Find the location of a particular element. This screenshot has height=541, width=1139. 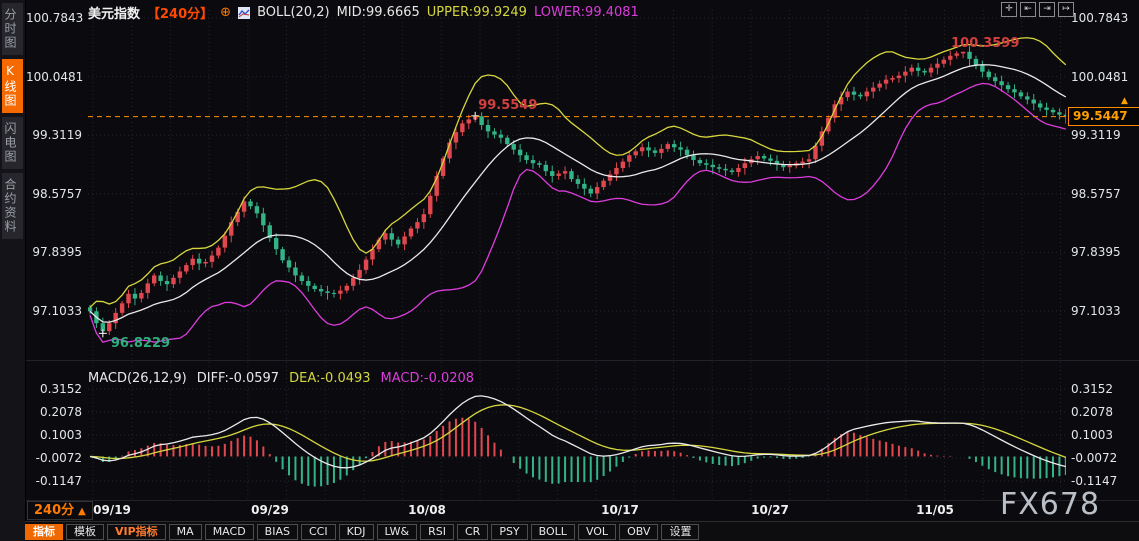

boll-lower-value: LOWER:99.4081 is located at coordinates (586, 12).